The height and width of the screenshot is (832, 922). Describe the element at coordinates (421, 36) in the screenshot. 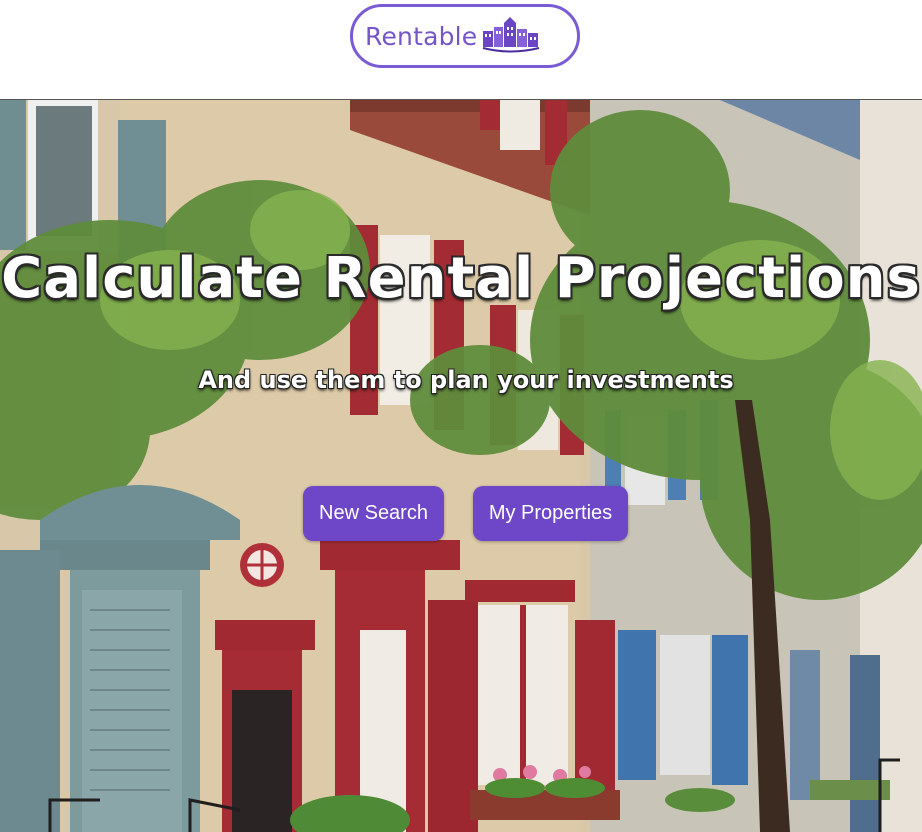

I see `logo-text: Rentable` at that location.